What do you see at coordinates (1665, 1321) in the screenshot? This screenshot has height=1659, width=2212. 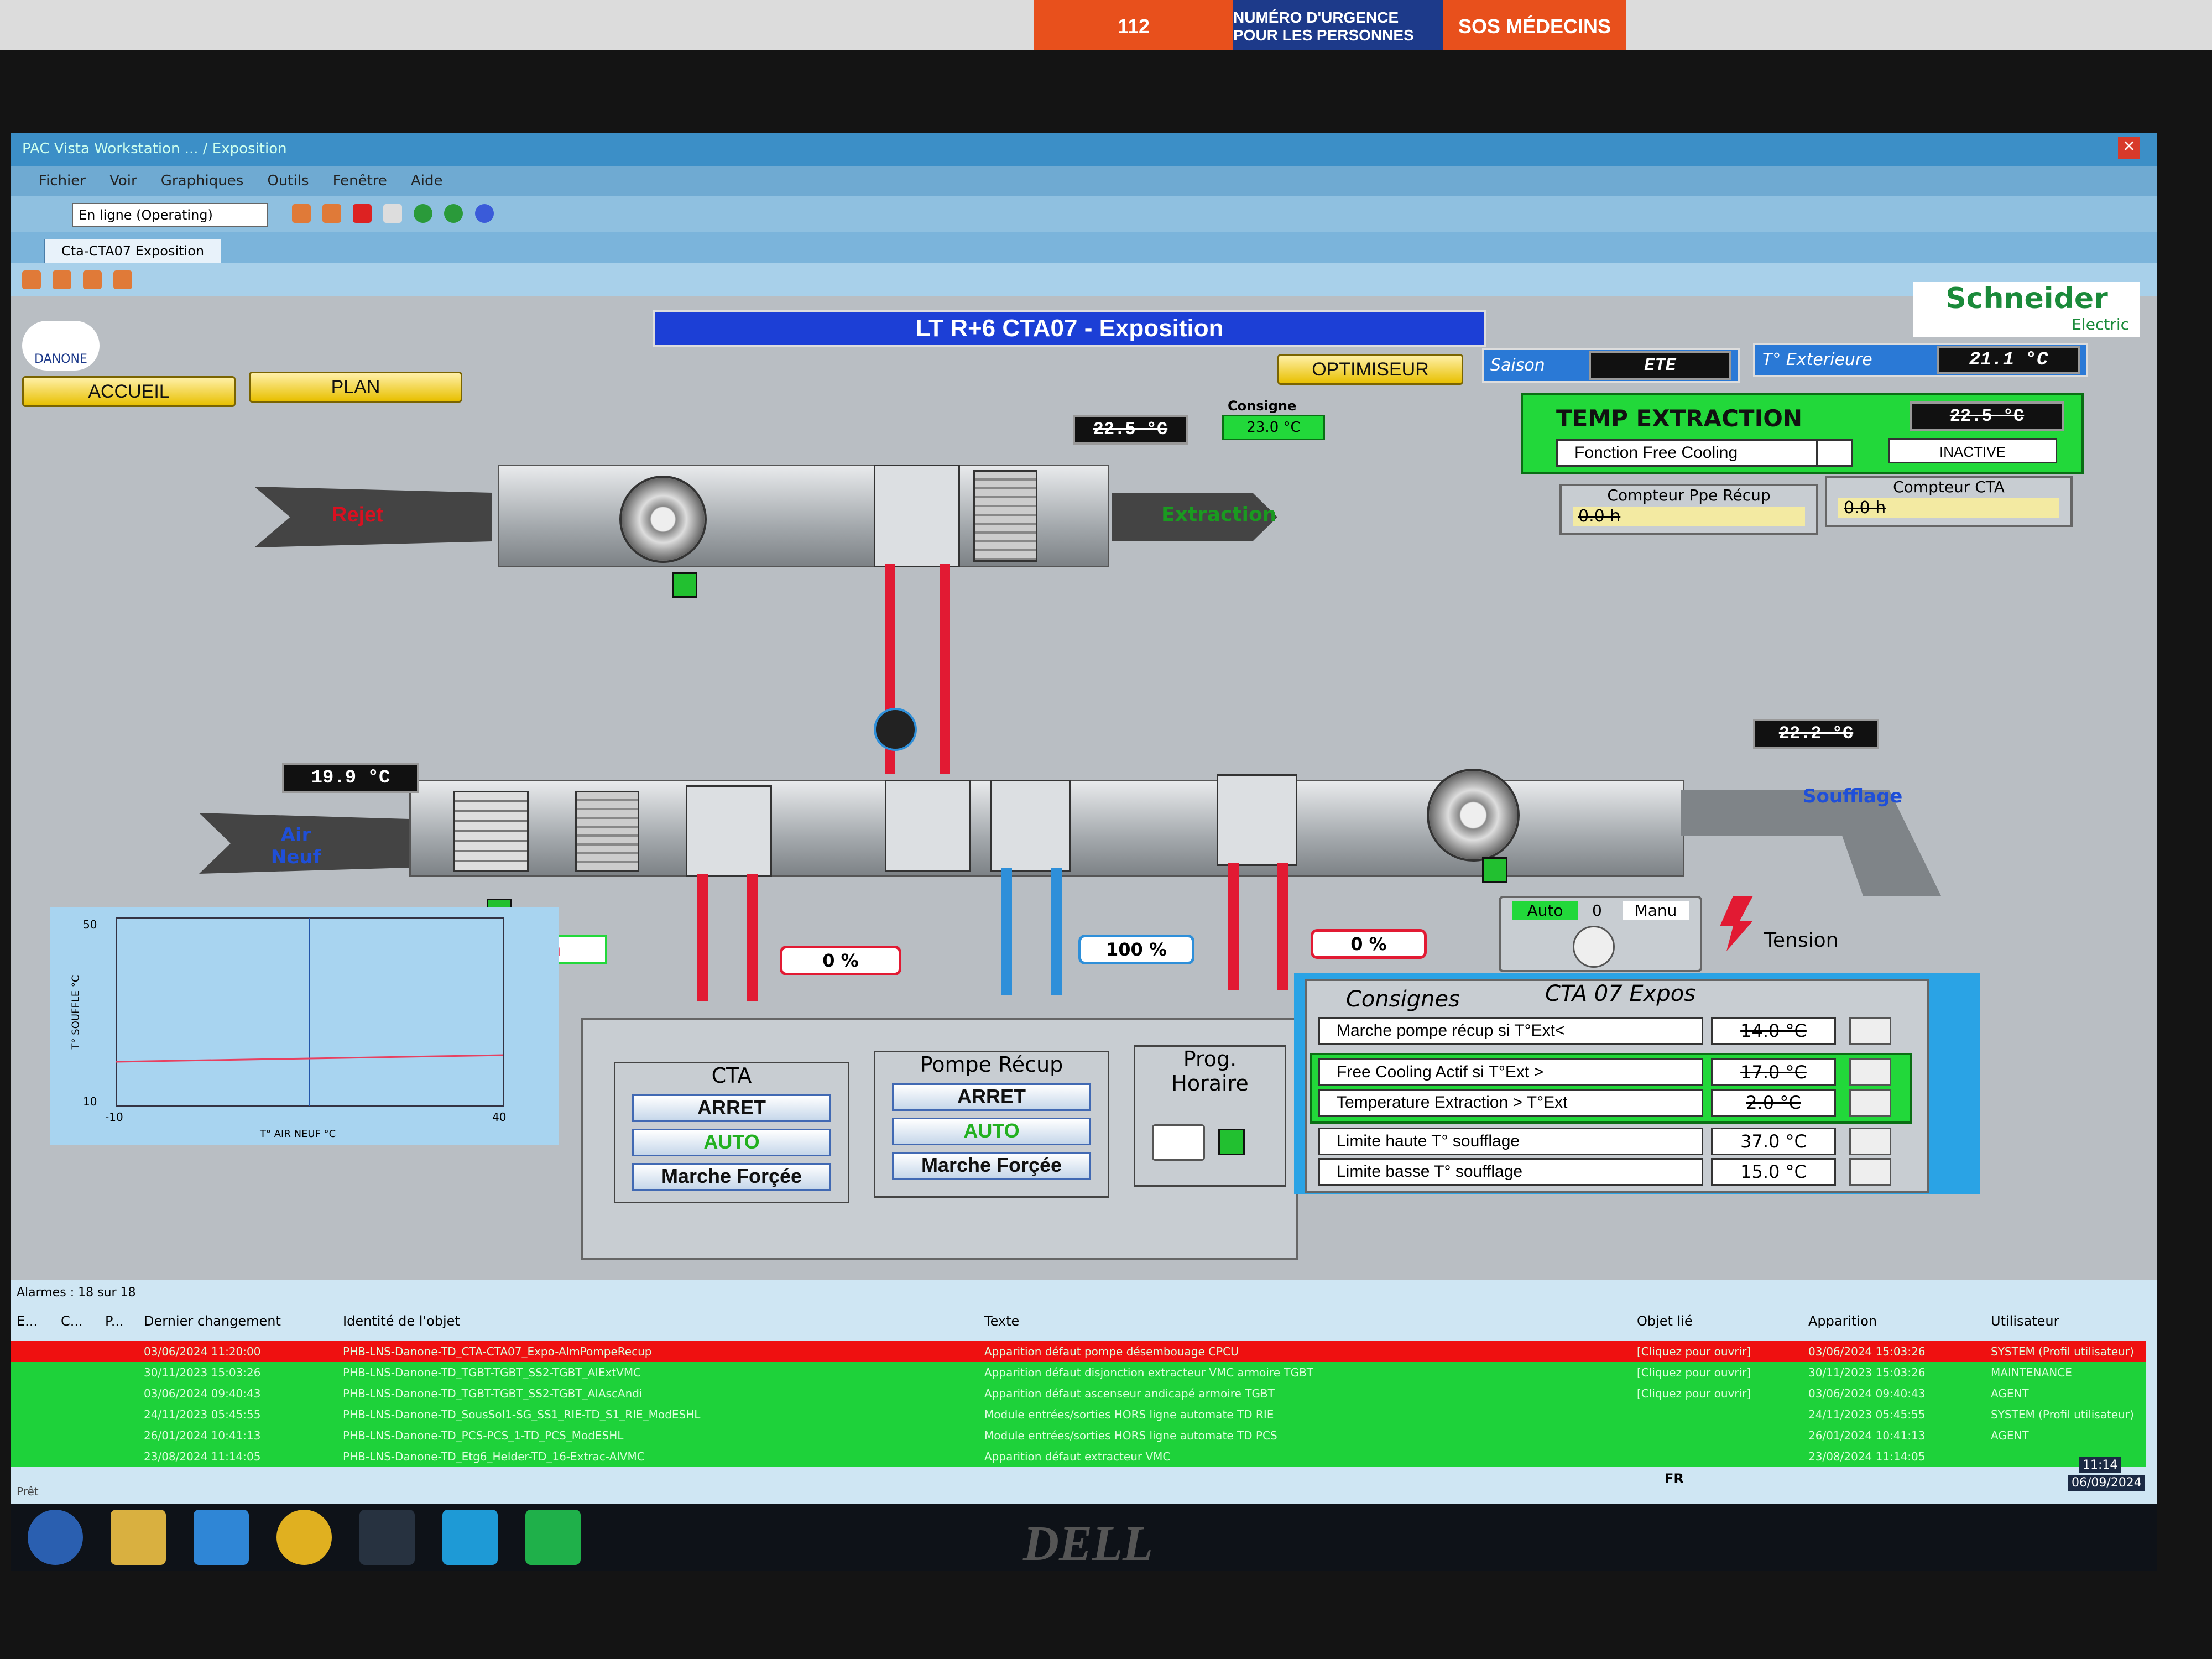 I see `col-linked: Objet lié` at bounding box center [1665, 1321].